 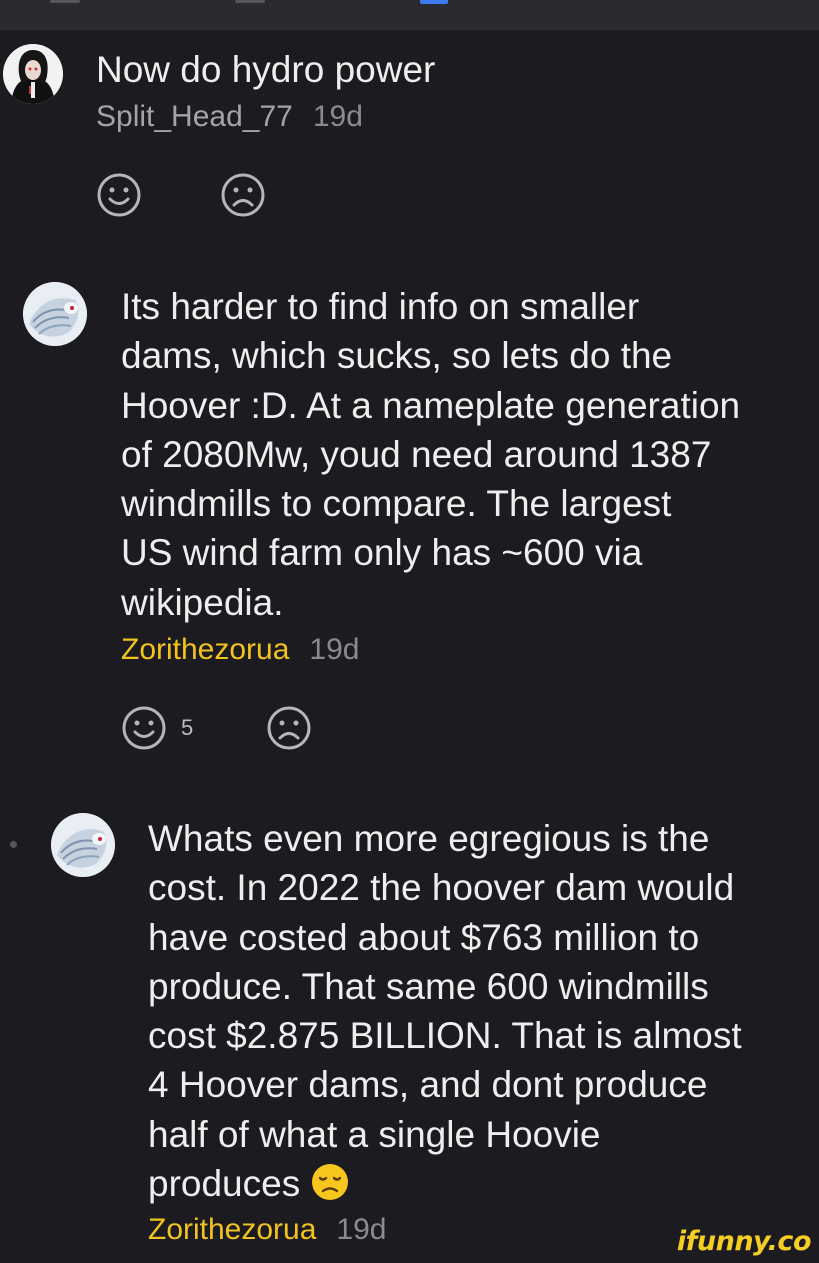 I want to click on comment-line: cost. In 2022 the hoover dam would, so click(x=441, y=888).